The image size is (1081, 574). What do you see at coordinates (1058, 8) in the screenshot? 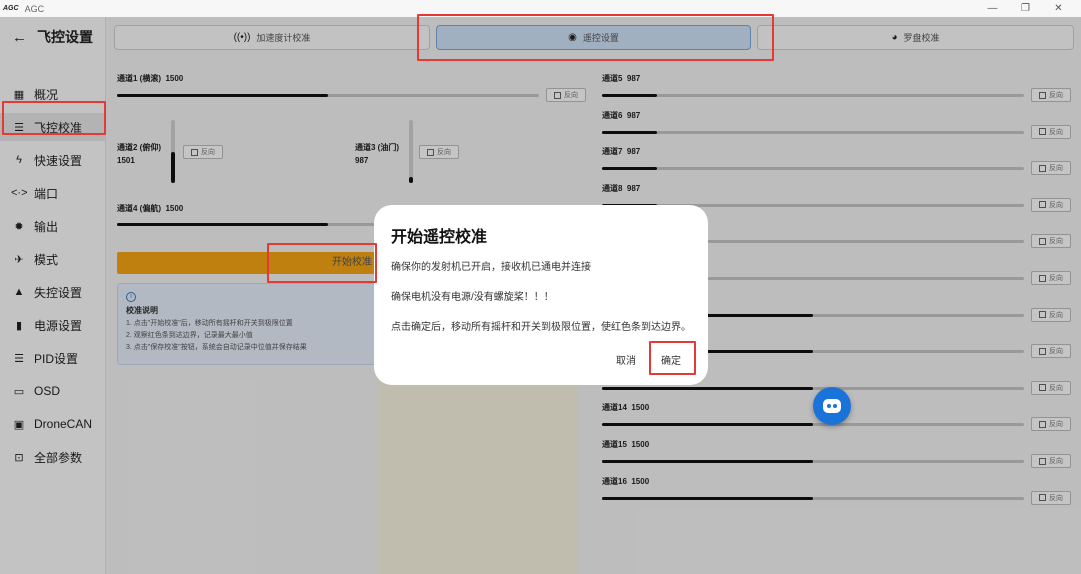
I see `close-button: ✕` at bounding box center [1058, 8].